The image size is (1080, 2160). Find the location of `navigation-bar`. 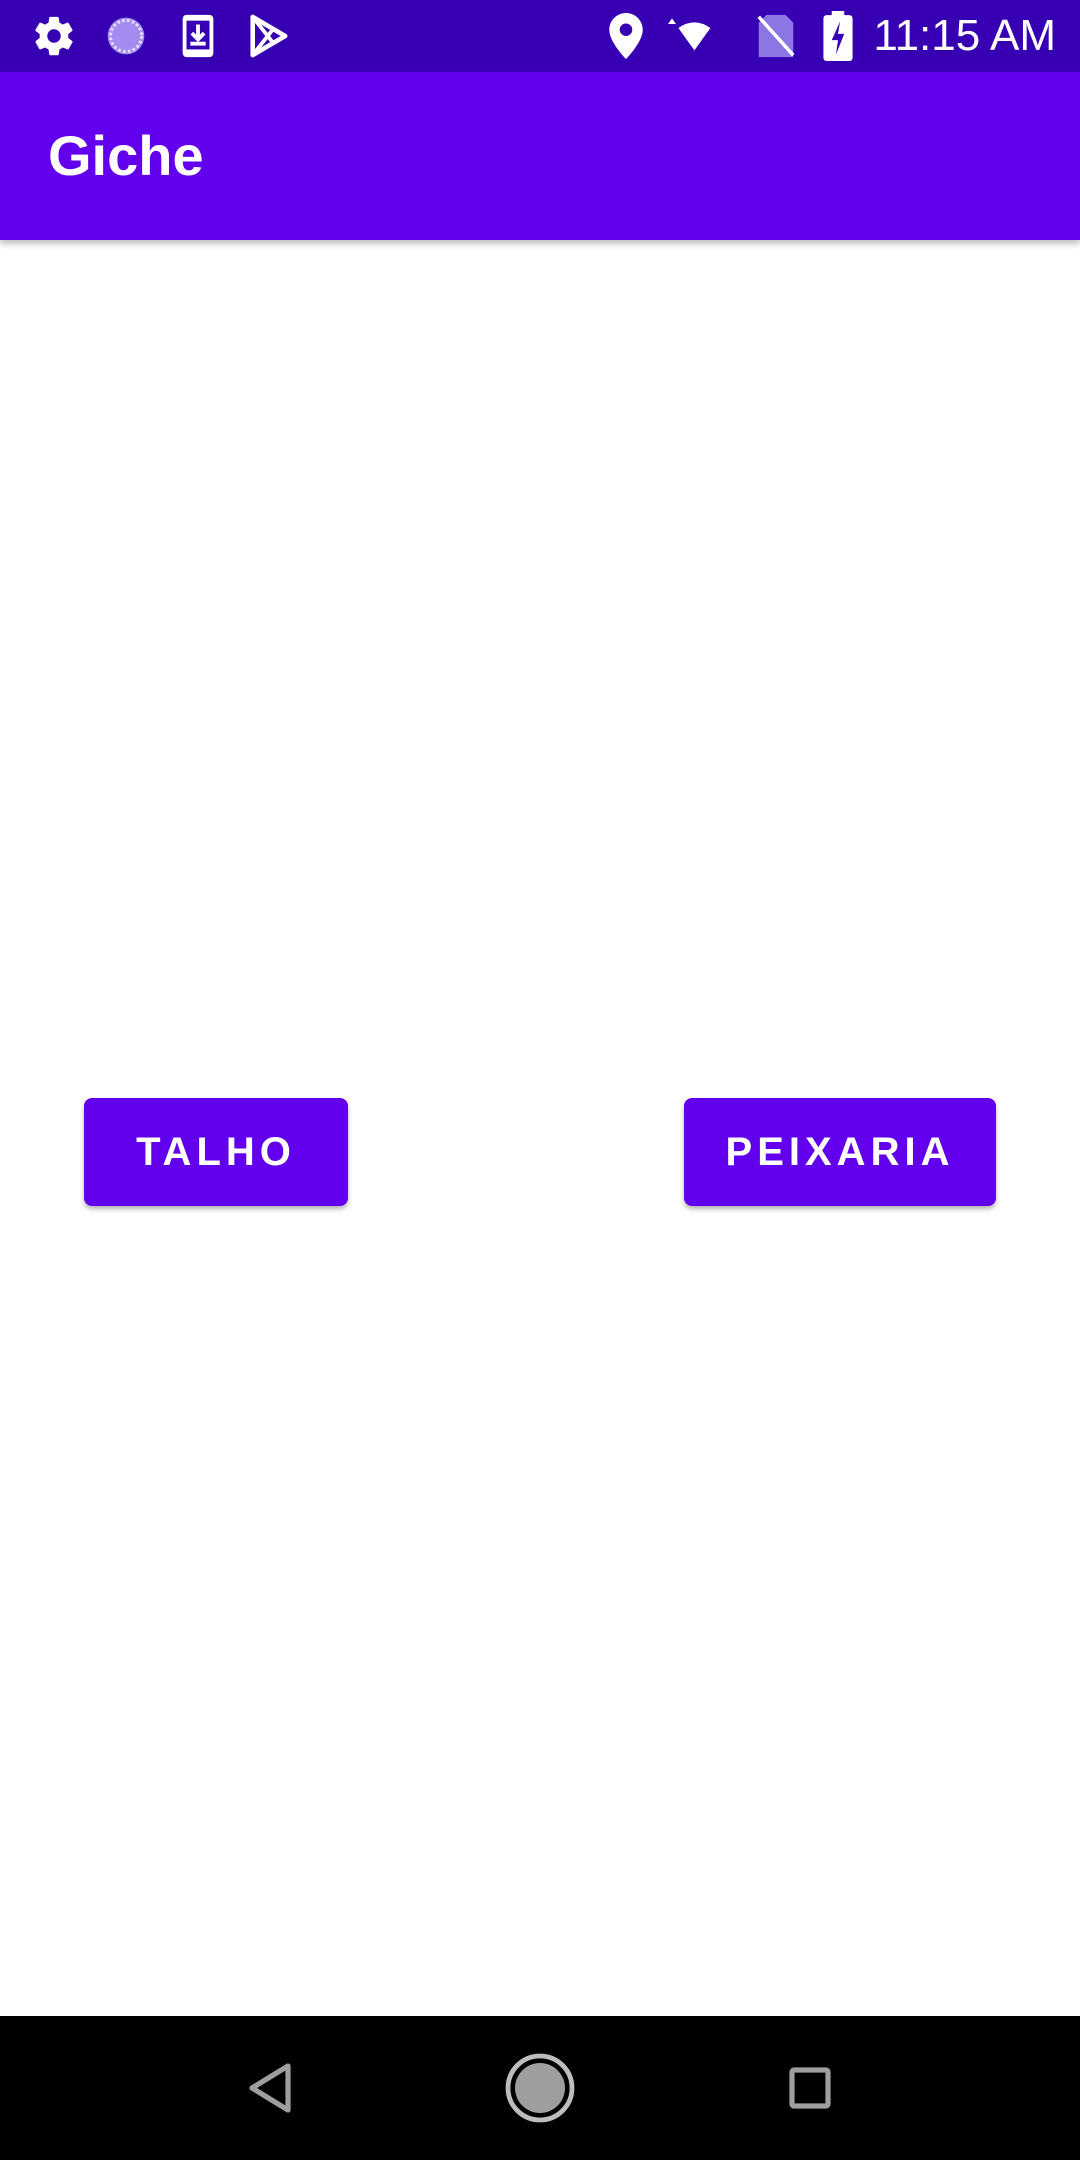

navigation-bar is located at coordinates (540, 2088).